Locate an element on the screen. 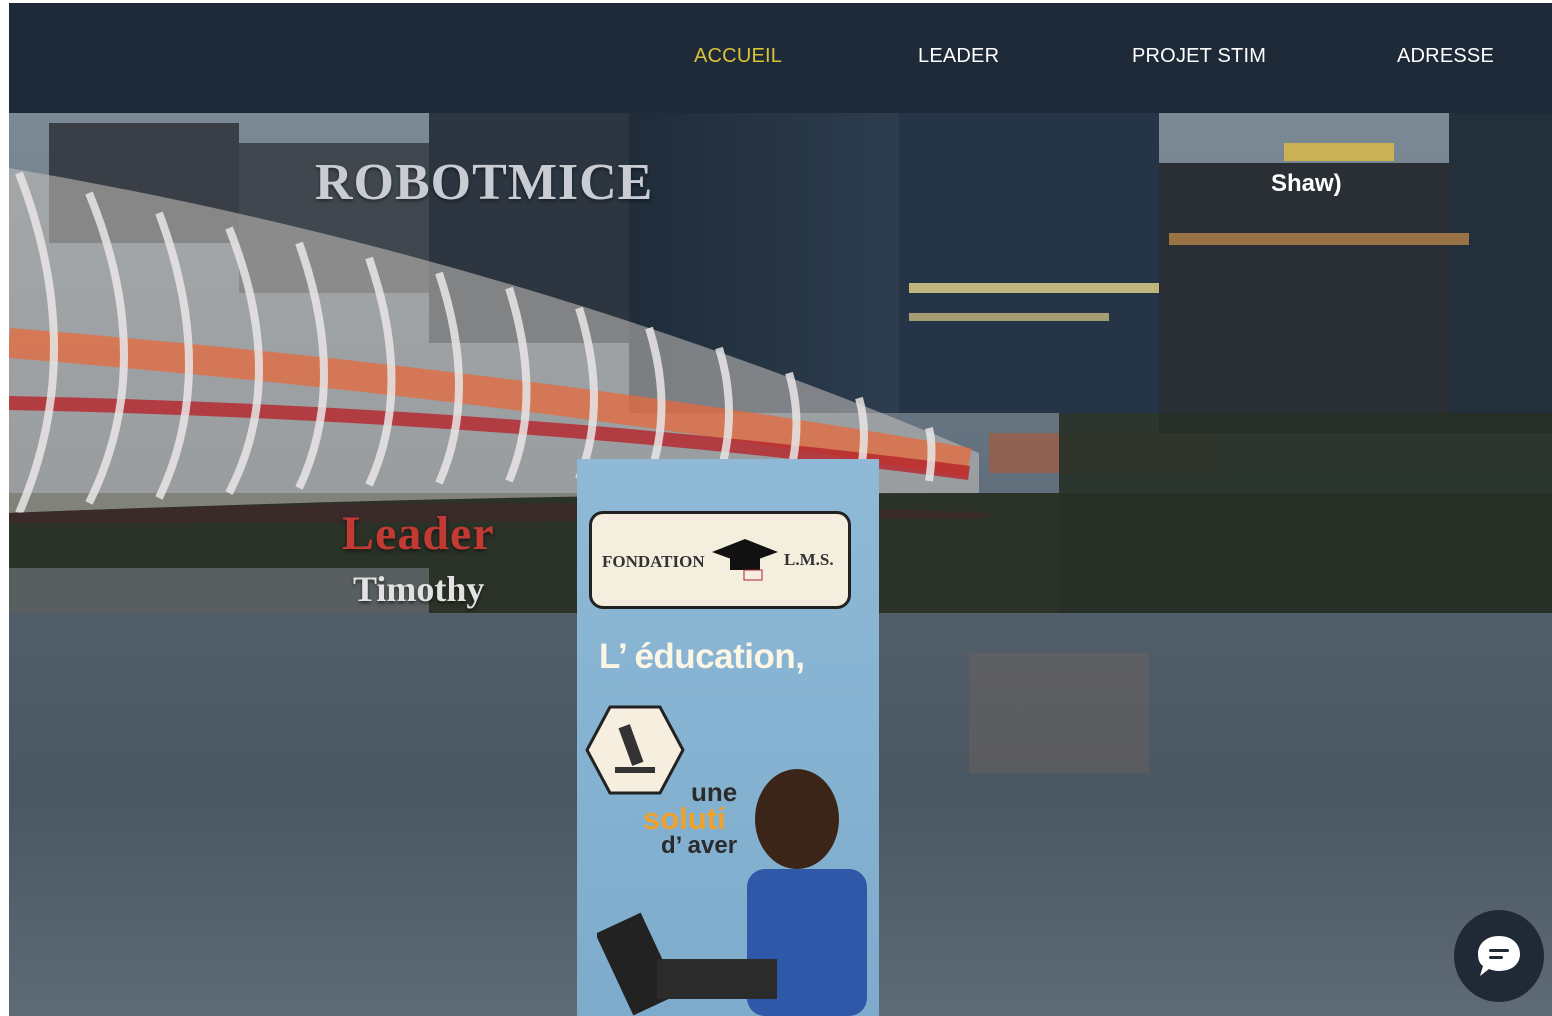 This screenshot has width=1552, height=1016. top-navigation-bar: ACCUEIL LEADER PROJET STIM ADRESSE is located at coordinates (780, 58).